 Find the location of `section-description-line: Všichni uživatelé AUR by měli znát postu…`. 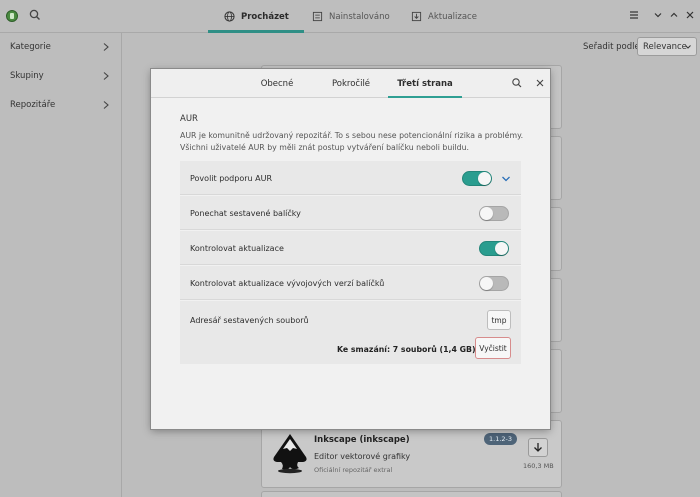

section-description-line: Všichni uživatelé AUR by měli znát postu… is located at coordinates (324, 147).